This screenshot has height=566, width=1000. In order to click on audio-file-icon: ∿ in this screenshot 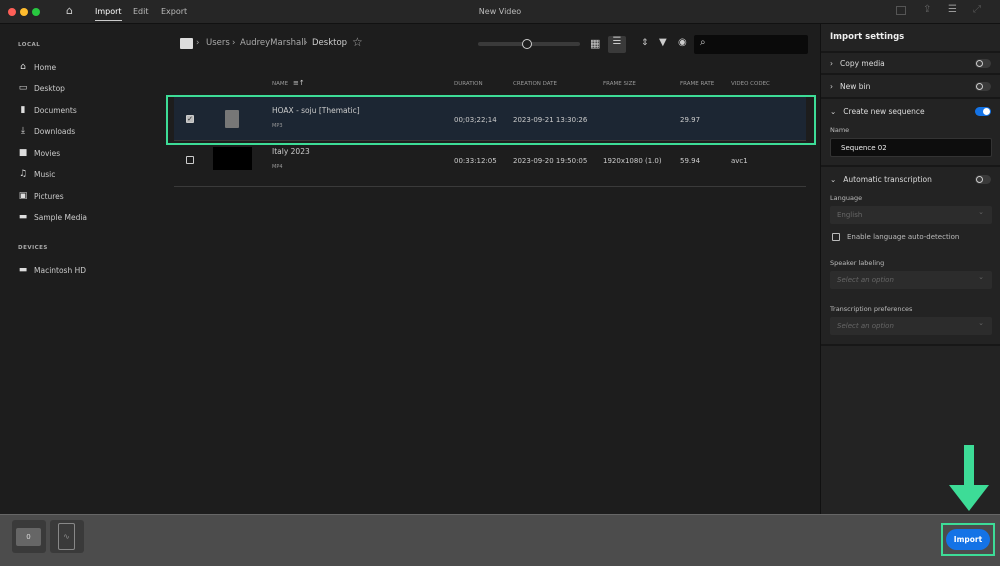, I will do `click(66, 536)`.